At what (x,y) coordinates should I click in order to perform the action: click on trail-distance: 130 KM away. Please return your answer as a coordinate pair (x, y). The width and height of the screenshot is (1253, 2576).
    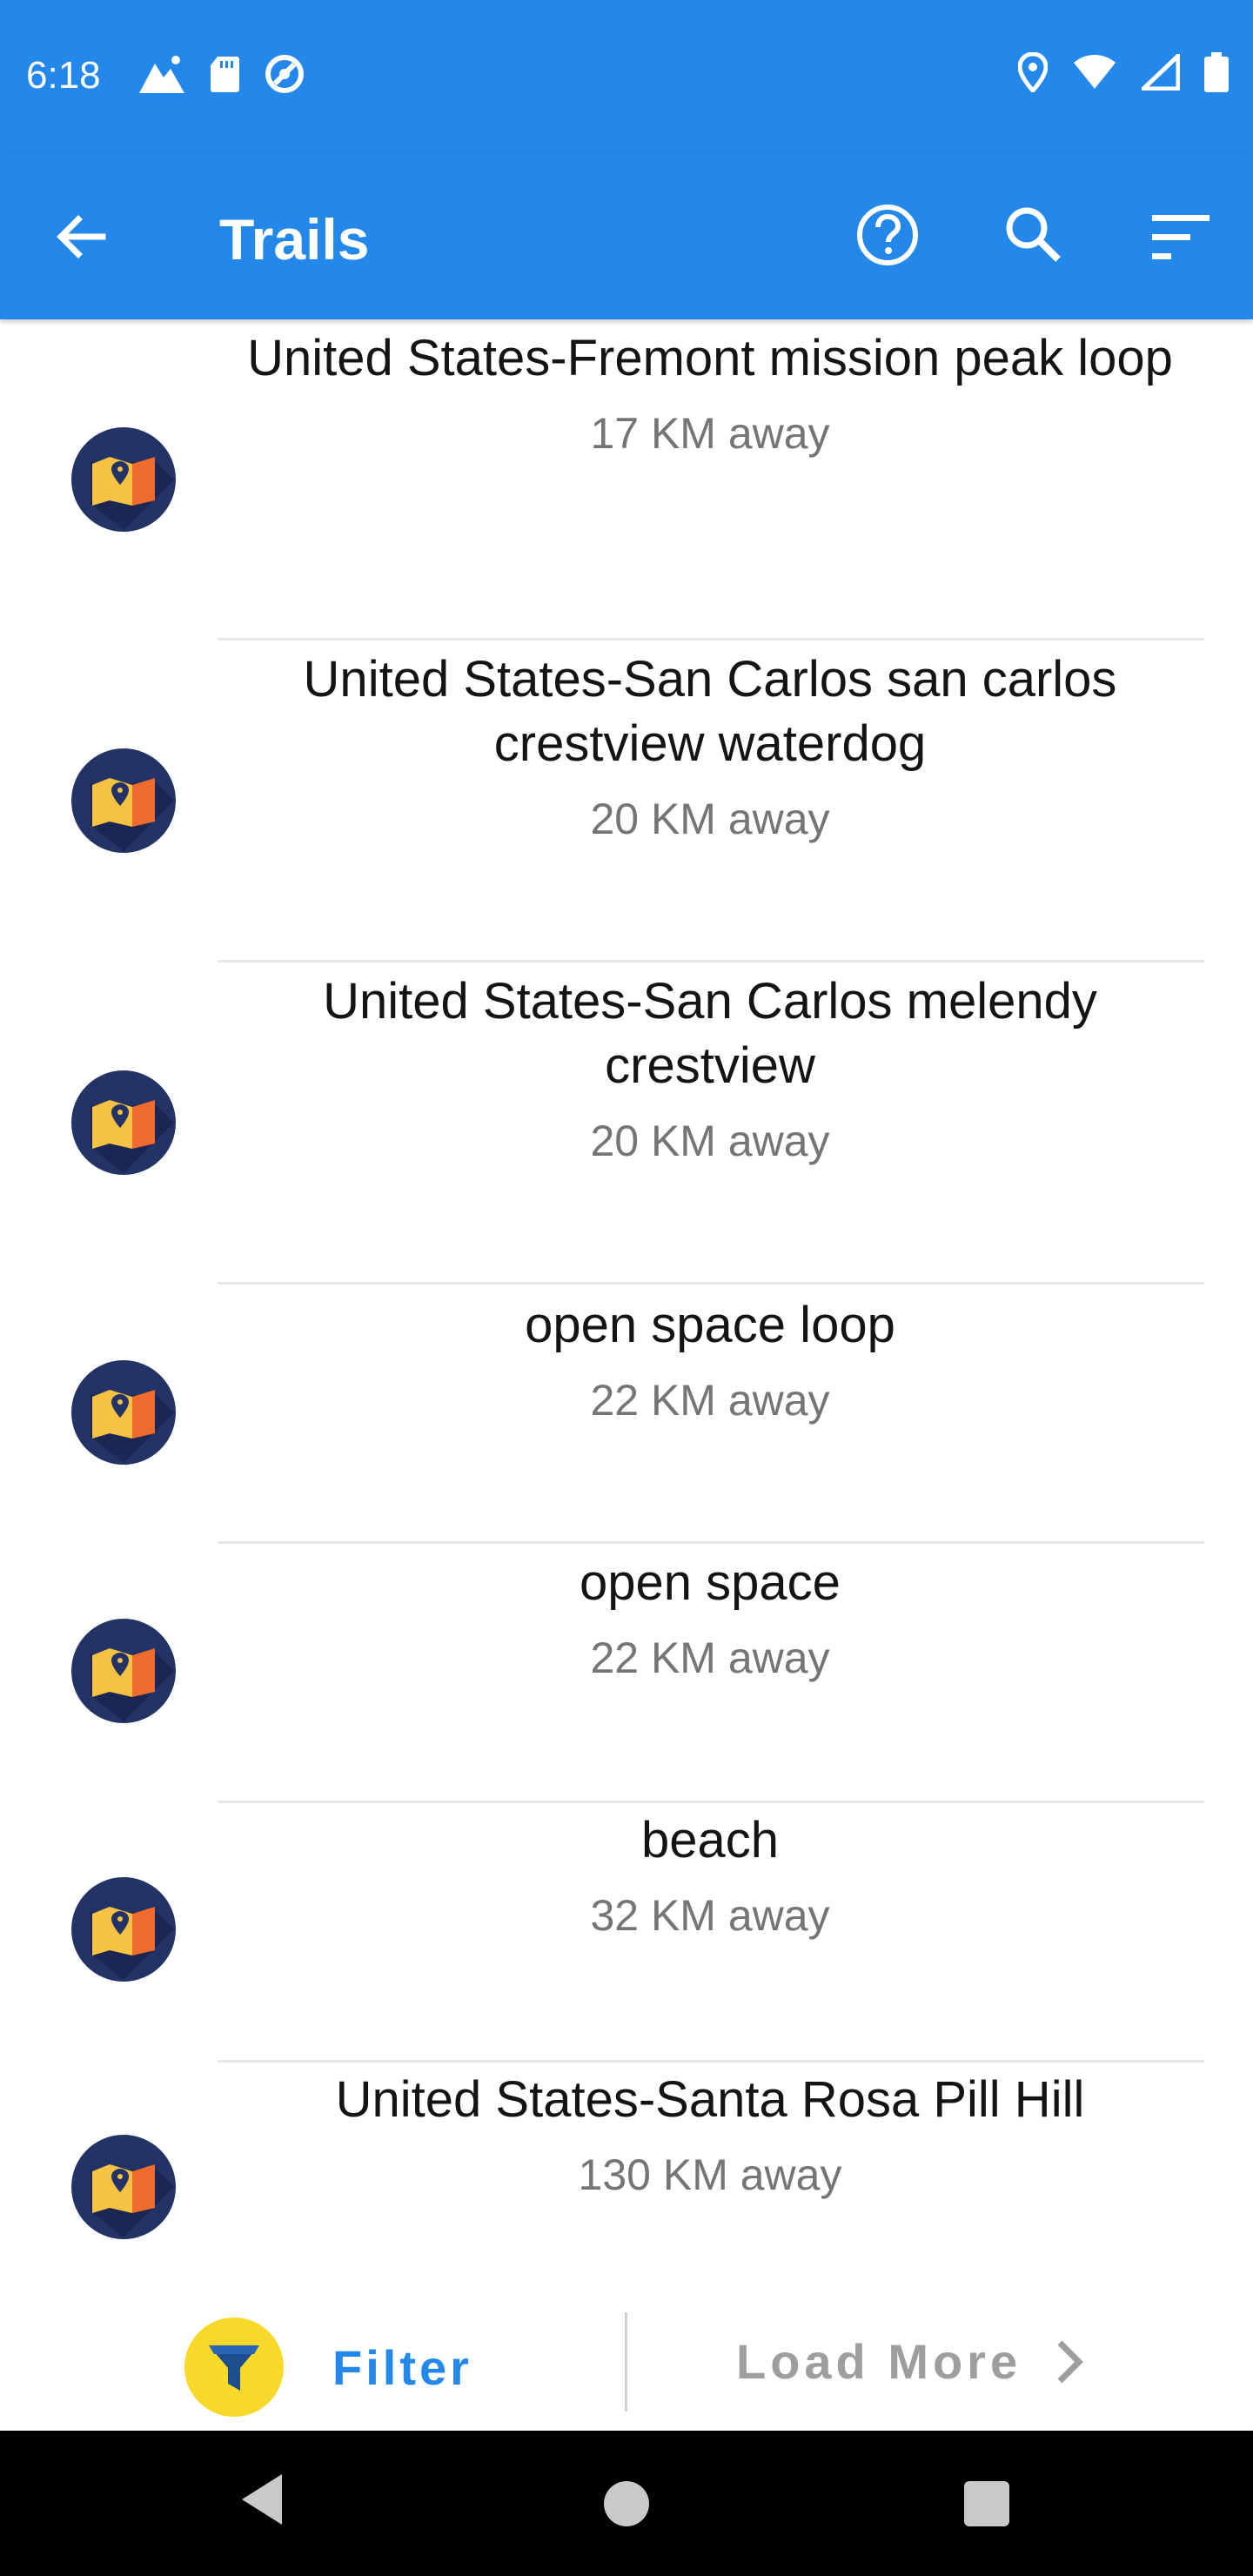
    Looking at the image, I should click on (710, 2174).